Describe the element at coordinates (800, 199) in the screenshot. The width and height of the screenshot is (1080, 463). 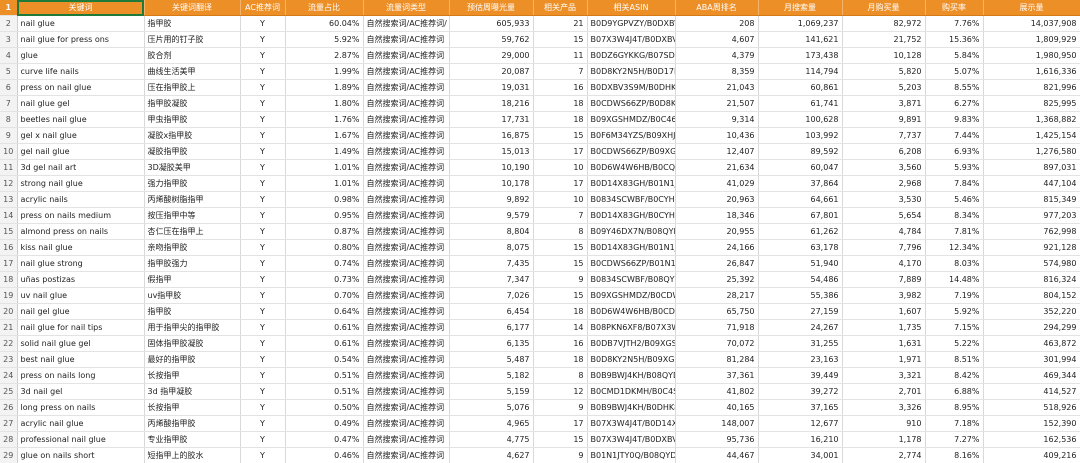
I see `cell-monthly-searches: 64,661` at that location.